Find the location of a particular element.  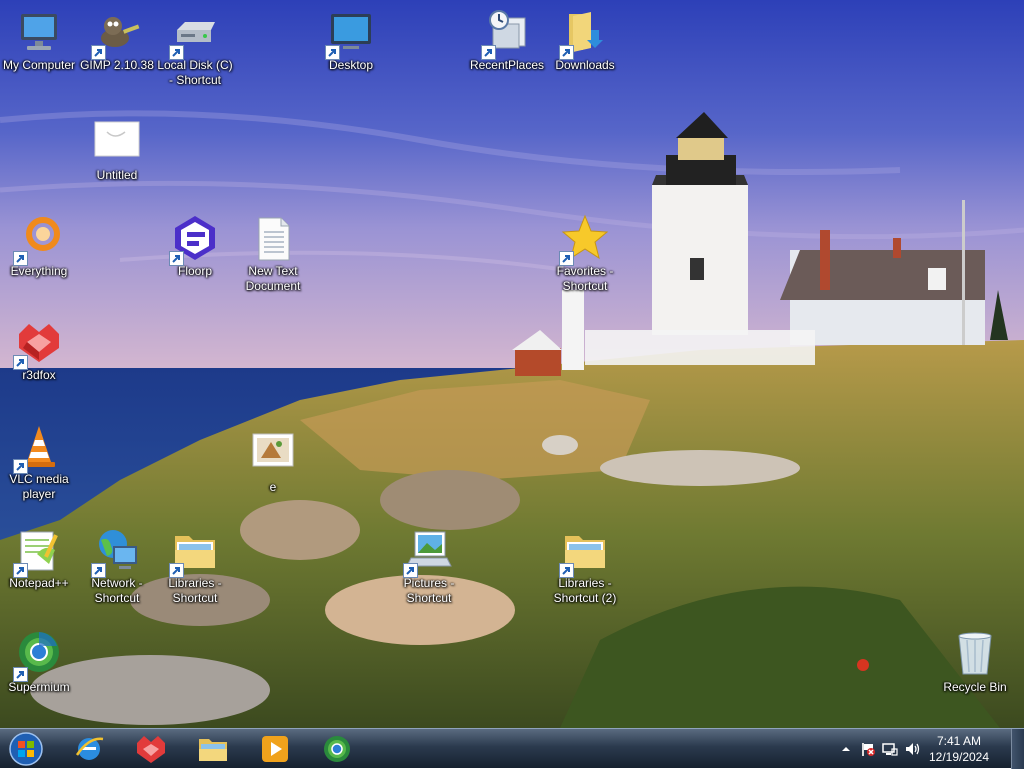

desktop-icon-supermium: Supermium is located at coordinates (39, 662).